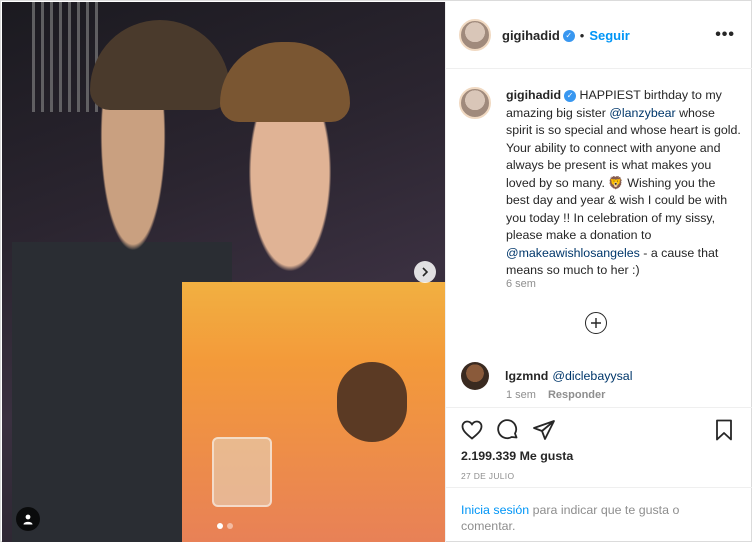 This screenshot has width=752, height=542. I want to click on comment-text: lgzmnd @diclebayysal, so click(568, 376).